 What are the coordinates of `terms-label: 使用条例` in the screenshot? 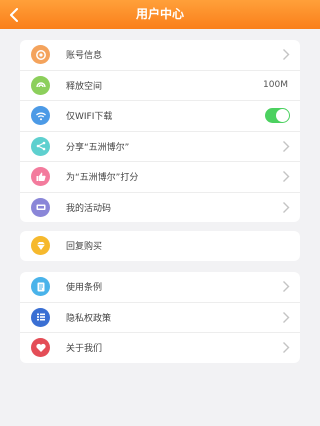 It's located at (84, 288).